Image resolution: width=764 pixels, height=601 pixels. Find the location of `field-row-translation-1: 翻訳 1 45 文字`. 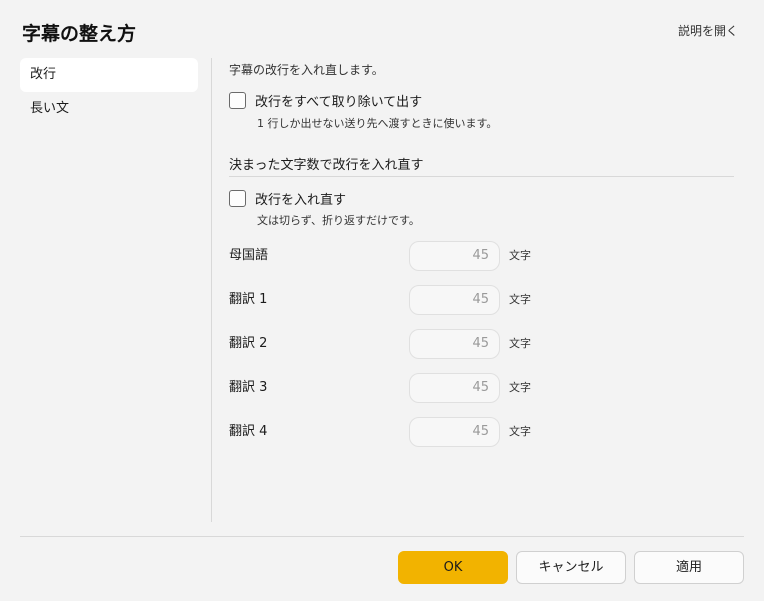

field-row-translation-1: 翻訳 1 45 文字 is located at coordinates (389, 300).